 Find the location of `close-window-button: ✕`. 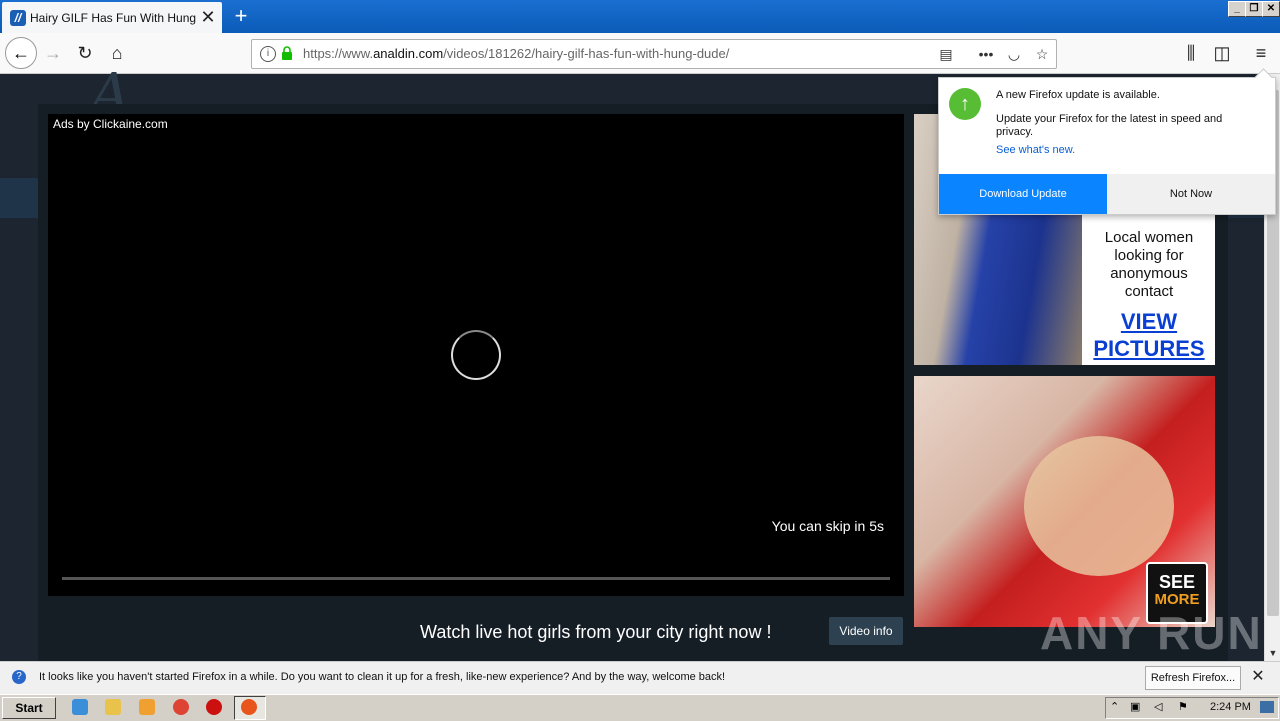

close-window-button: ✕ is located at coordinates (1271, 9).